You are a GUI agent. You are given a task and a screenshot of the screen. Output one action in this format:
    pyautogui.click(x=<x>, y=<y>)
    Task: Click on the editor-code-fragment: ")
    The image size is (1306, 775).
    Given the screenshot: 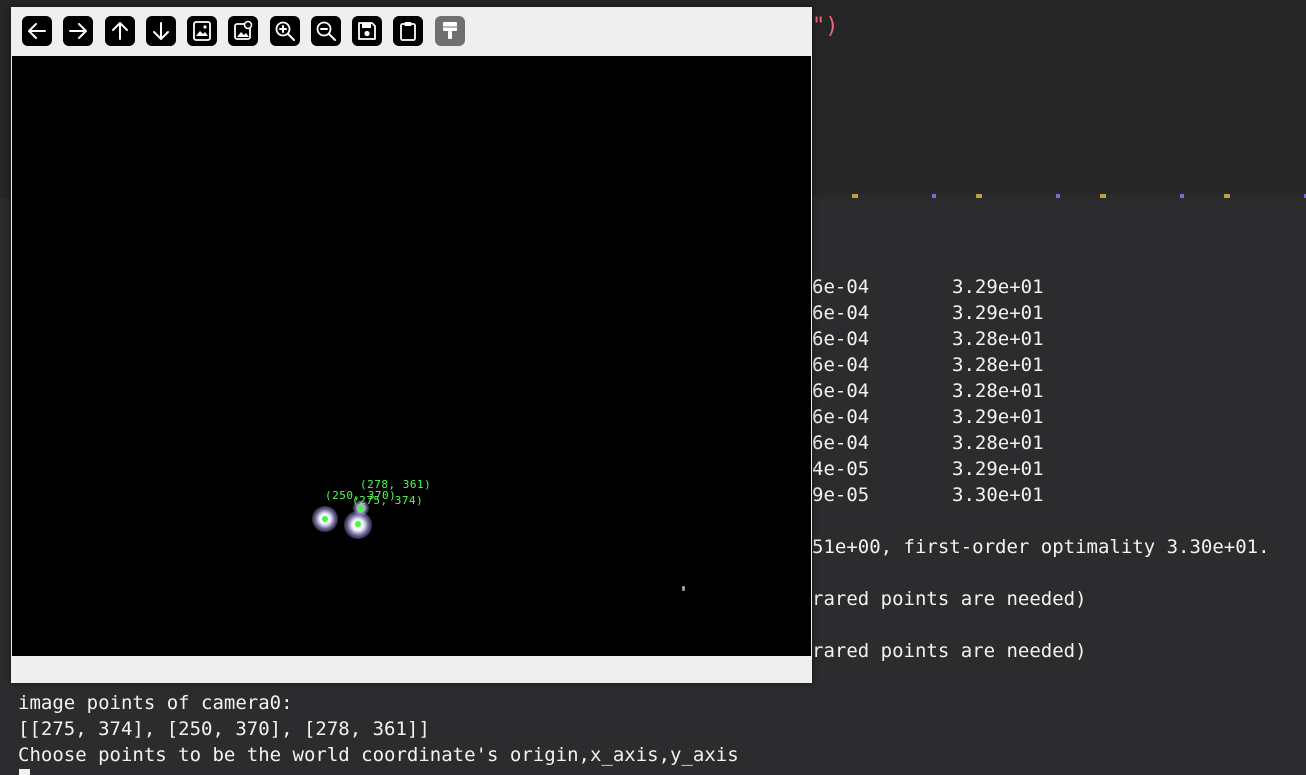 What is the action you would take?
    pyautogui.click(x=825, y=26)
    